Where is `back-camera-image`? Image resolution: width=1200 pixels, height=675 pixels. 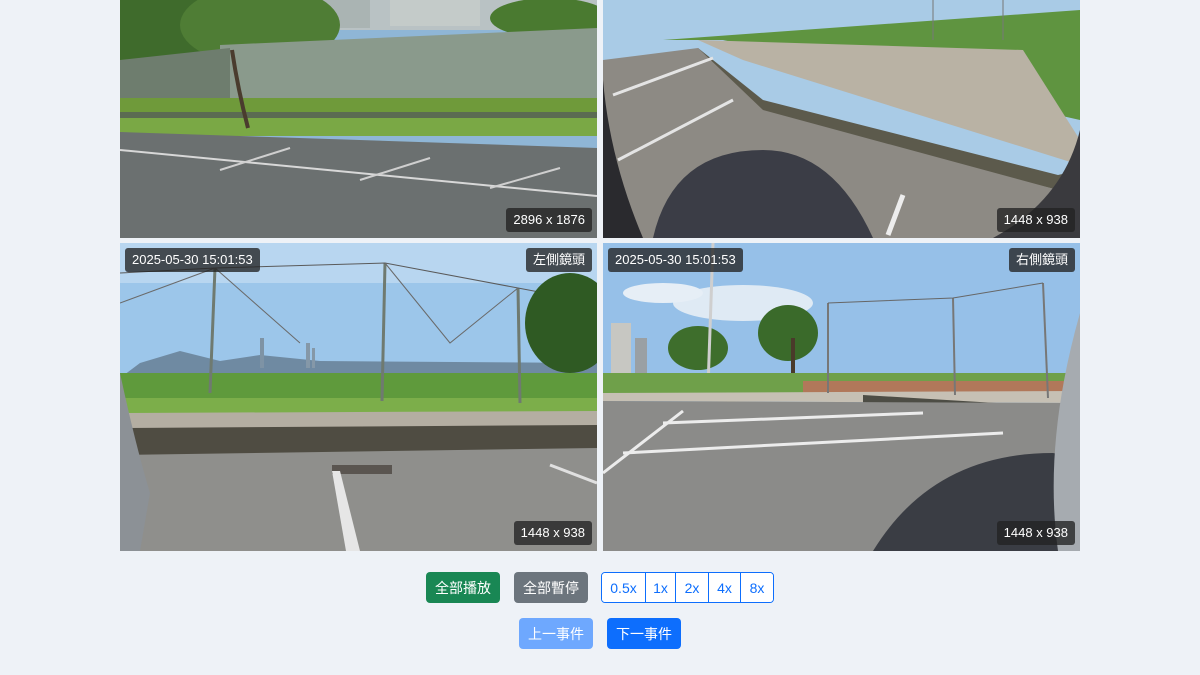
back-camera-image is located at coordinates (841, 119).